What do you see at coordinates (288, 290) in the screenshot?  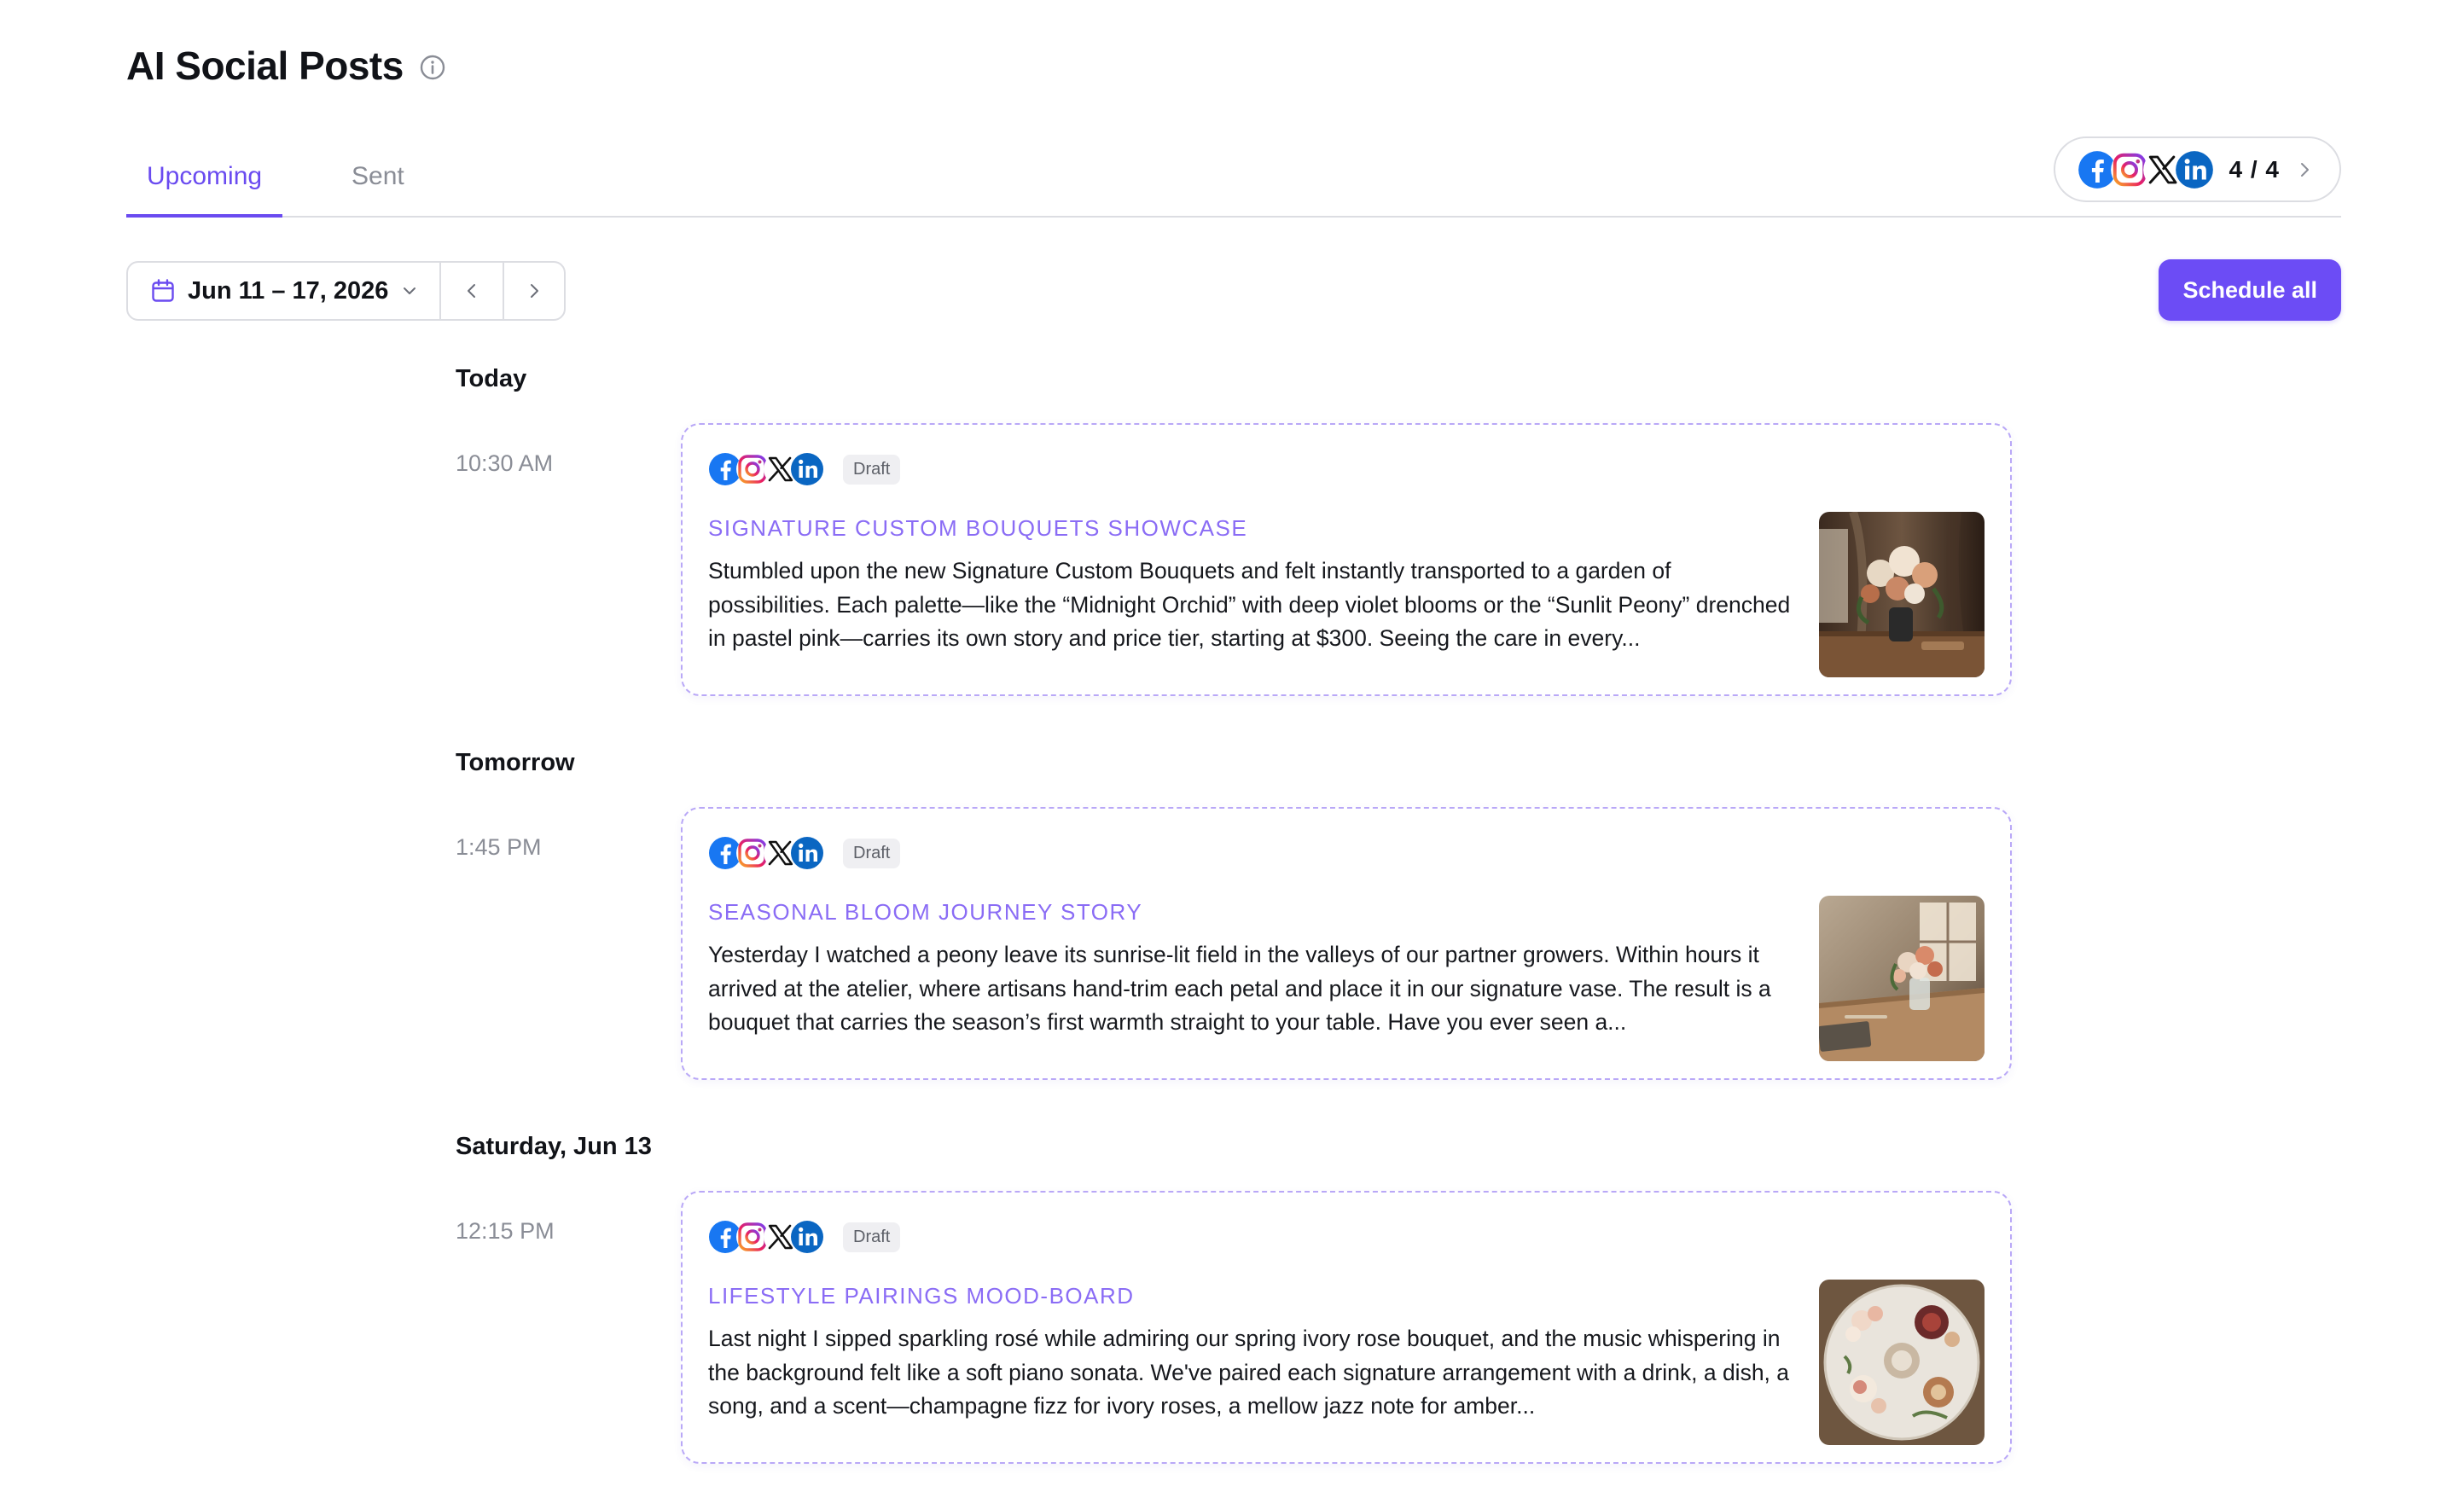 I see `date-range-label: Jun 11 – 17, 2026` at bounding box center [288, 290].